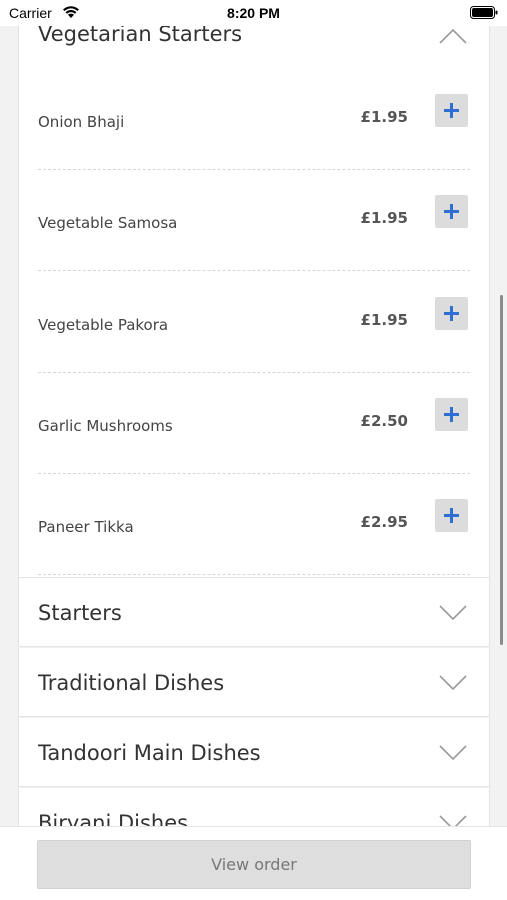 The width and height of the screenshot is (507, 900). What do you see at coordinates (254, 423) in the screenshot?
I see `menu-item: Garlic Mushrooms £2.50` at bounding box center [254, 423].